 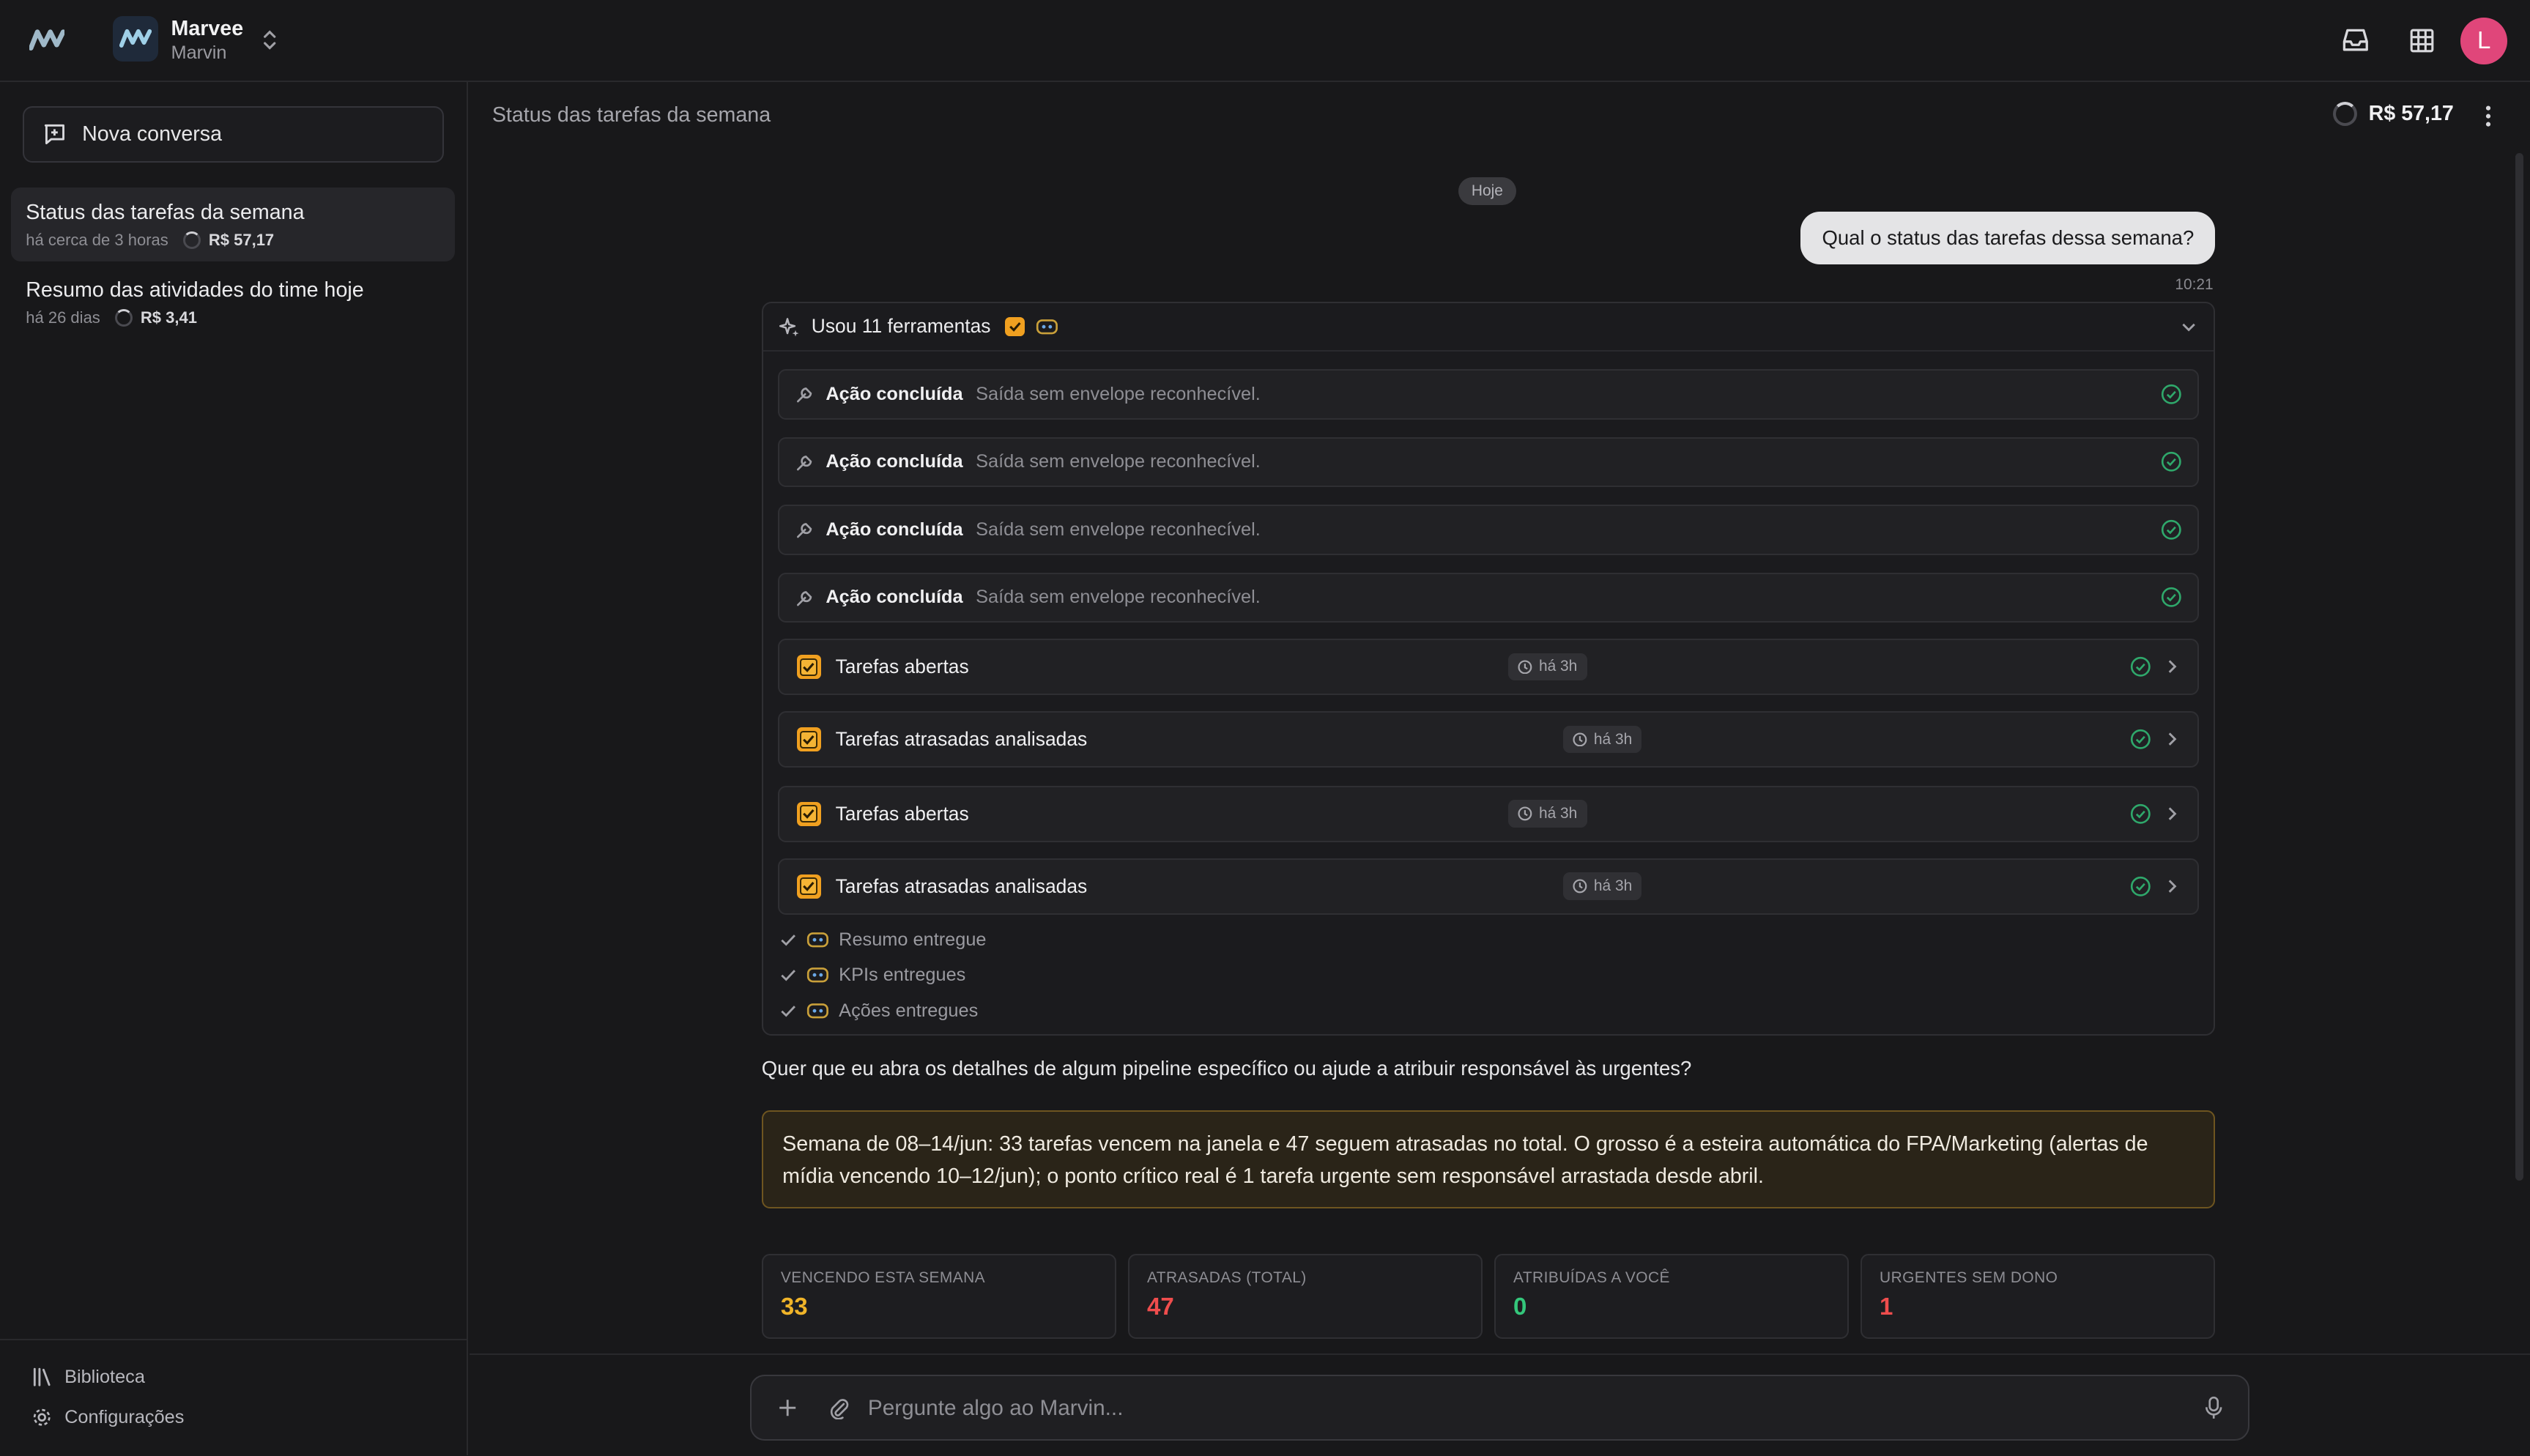 What do you see at coordinates (913, 939) in the screenshot?
I see `delivered-label: Resumo entregue` at bounding box center [913, 939].